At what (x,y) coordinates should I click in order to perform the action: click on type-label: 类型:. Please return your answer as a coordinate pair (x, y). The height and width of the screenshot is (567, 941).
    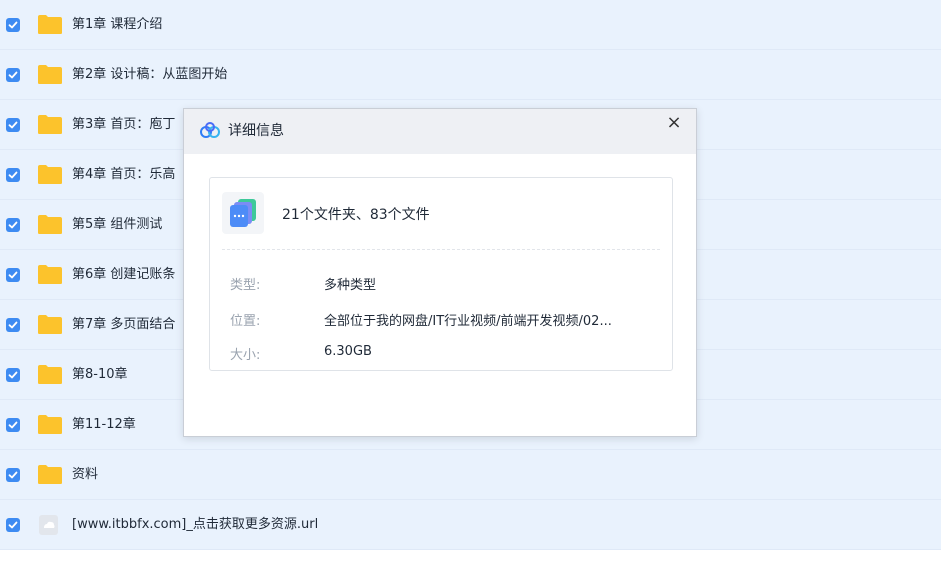
    Looking at the image, I should click on (245, 285).